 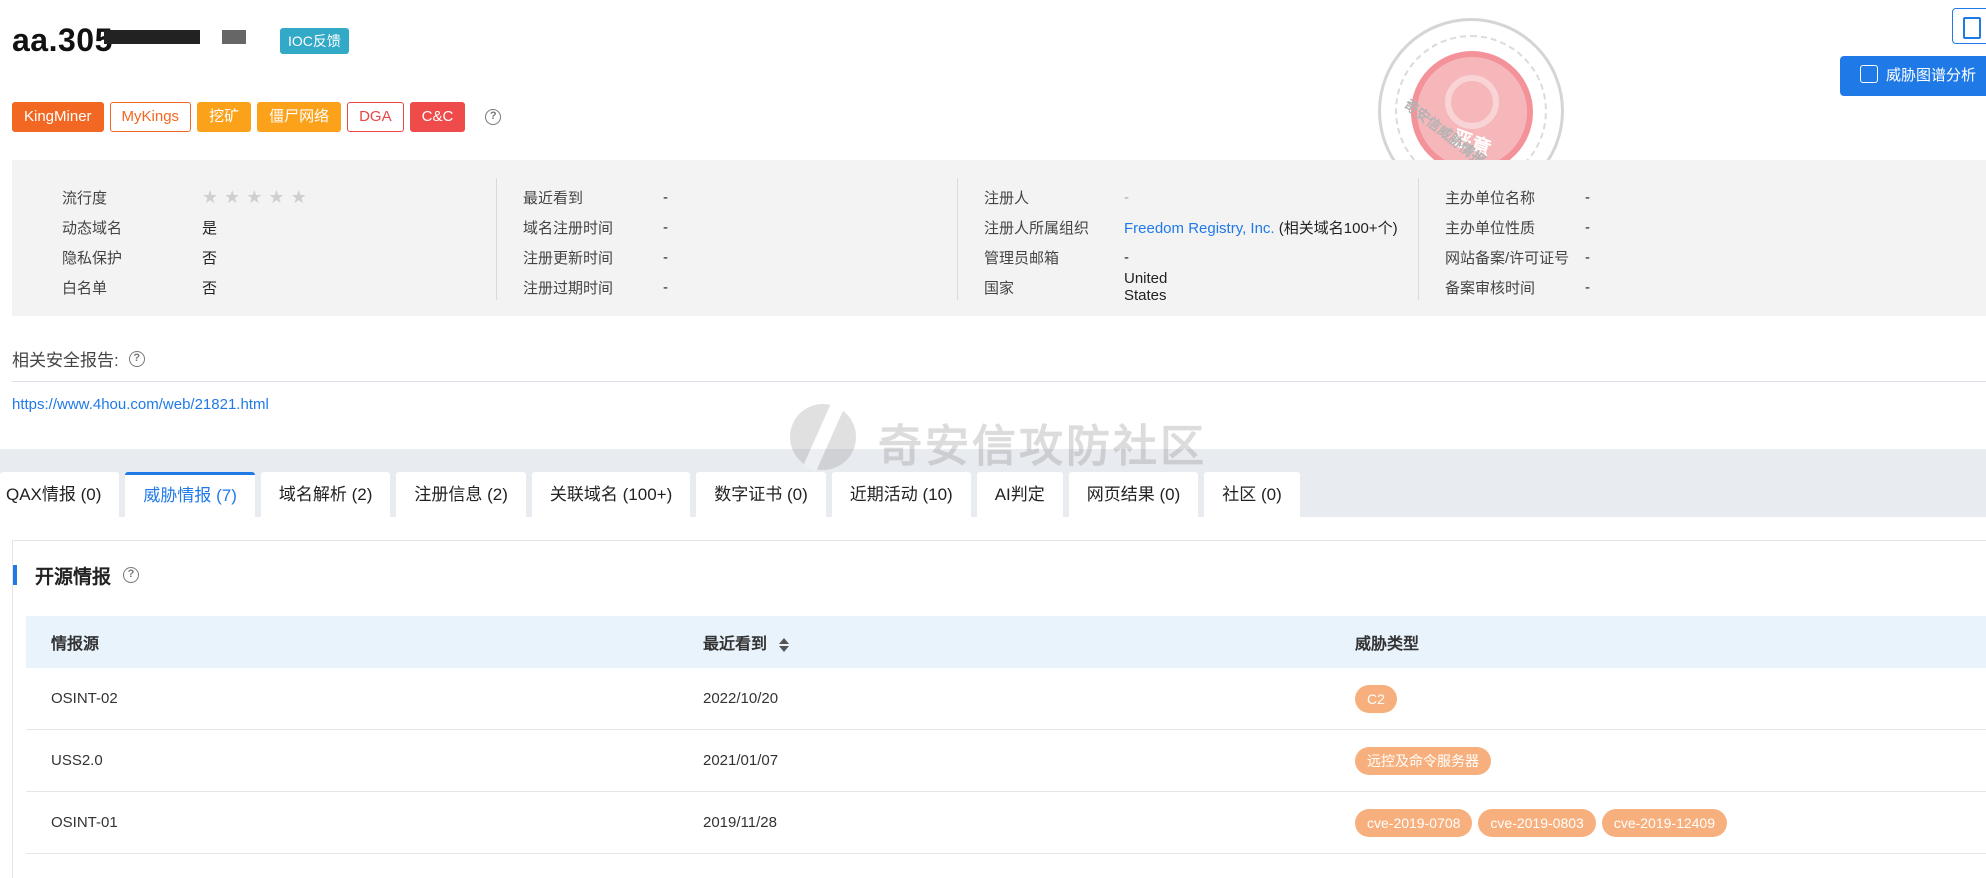 I want to click on tag-list: KingMiner MyKings 挖矿 僵尸网络 DGA C&C?, so click(x=257, y=117).